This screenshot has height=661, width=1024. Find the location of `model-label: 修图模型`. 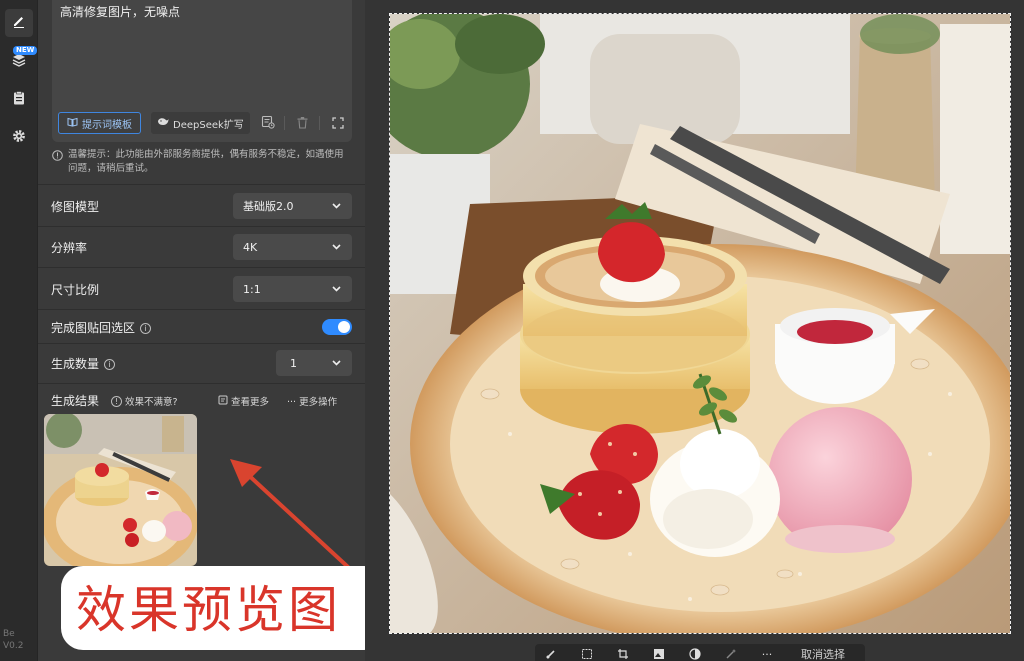

model-label: 修图模型 is located at coordinates (75, 207).